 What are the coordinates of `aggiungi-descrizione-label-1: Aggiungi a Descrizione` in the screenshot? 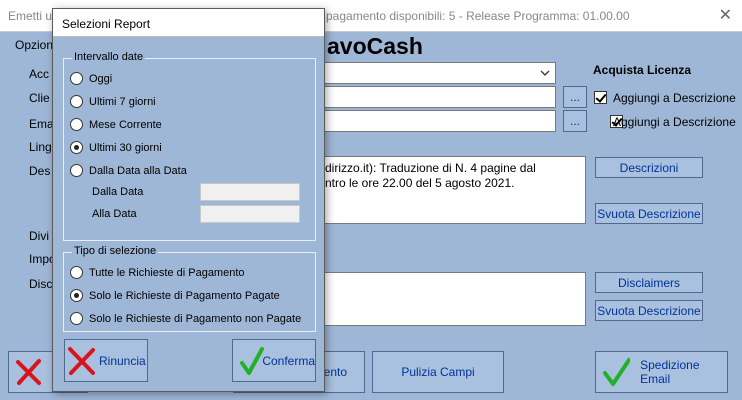 It's located at (674, 98).